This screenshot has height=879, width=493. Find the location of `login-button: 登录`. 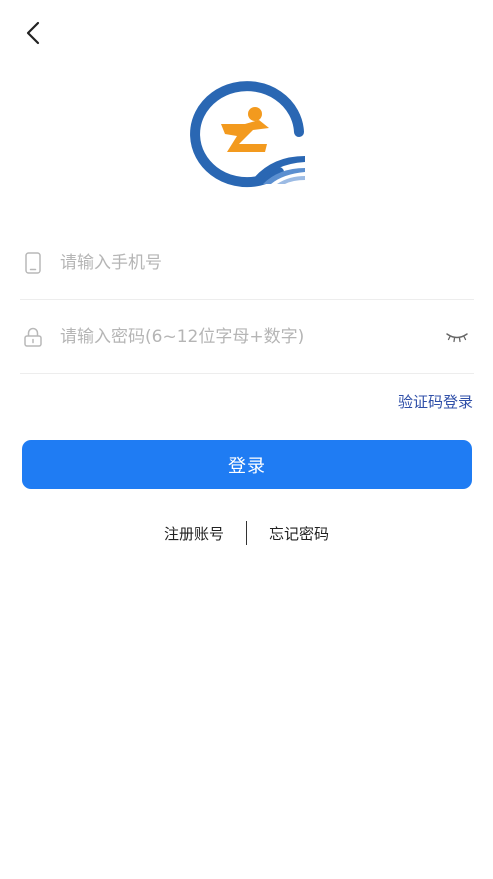

login-button: 登录 is located at coordinates (247, 464).